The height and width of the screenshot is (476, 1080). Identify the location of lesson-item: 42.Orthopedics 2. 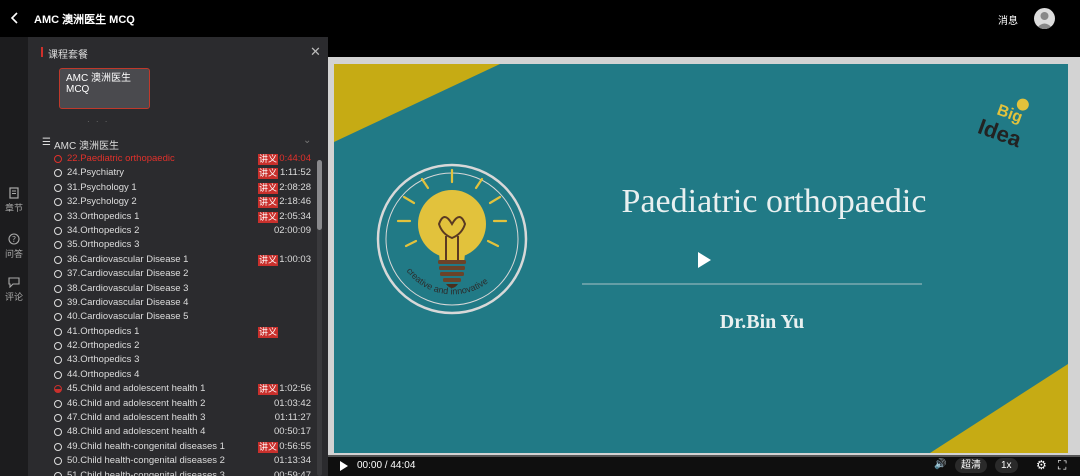
(173, 346).